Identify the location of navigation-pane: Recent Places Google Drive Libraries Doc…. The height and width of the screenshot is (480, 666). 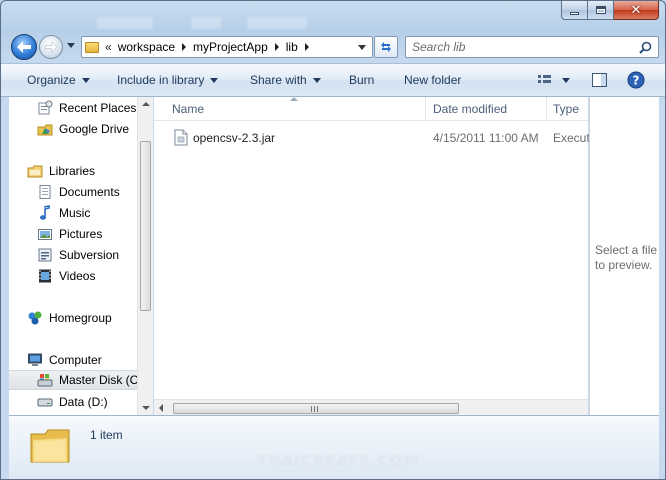
(80, 256).